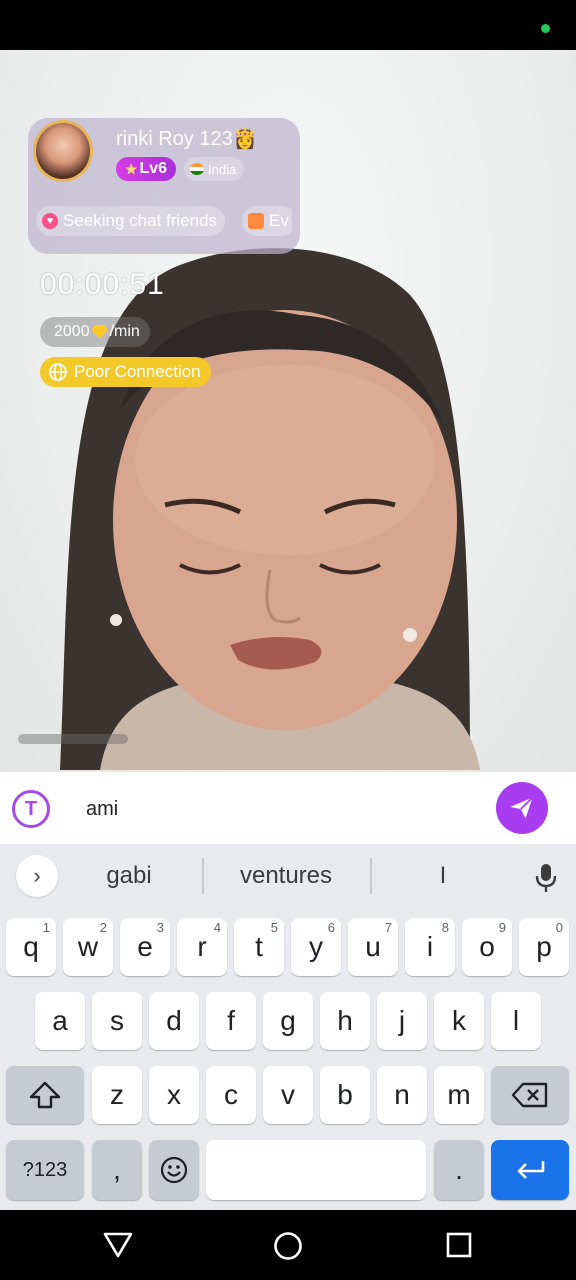  Describe the element at coordinates (288, 1095) in the screenshot. I see `key-v: v` at that location.